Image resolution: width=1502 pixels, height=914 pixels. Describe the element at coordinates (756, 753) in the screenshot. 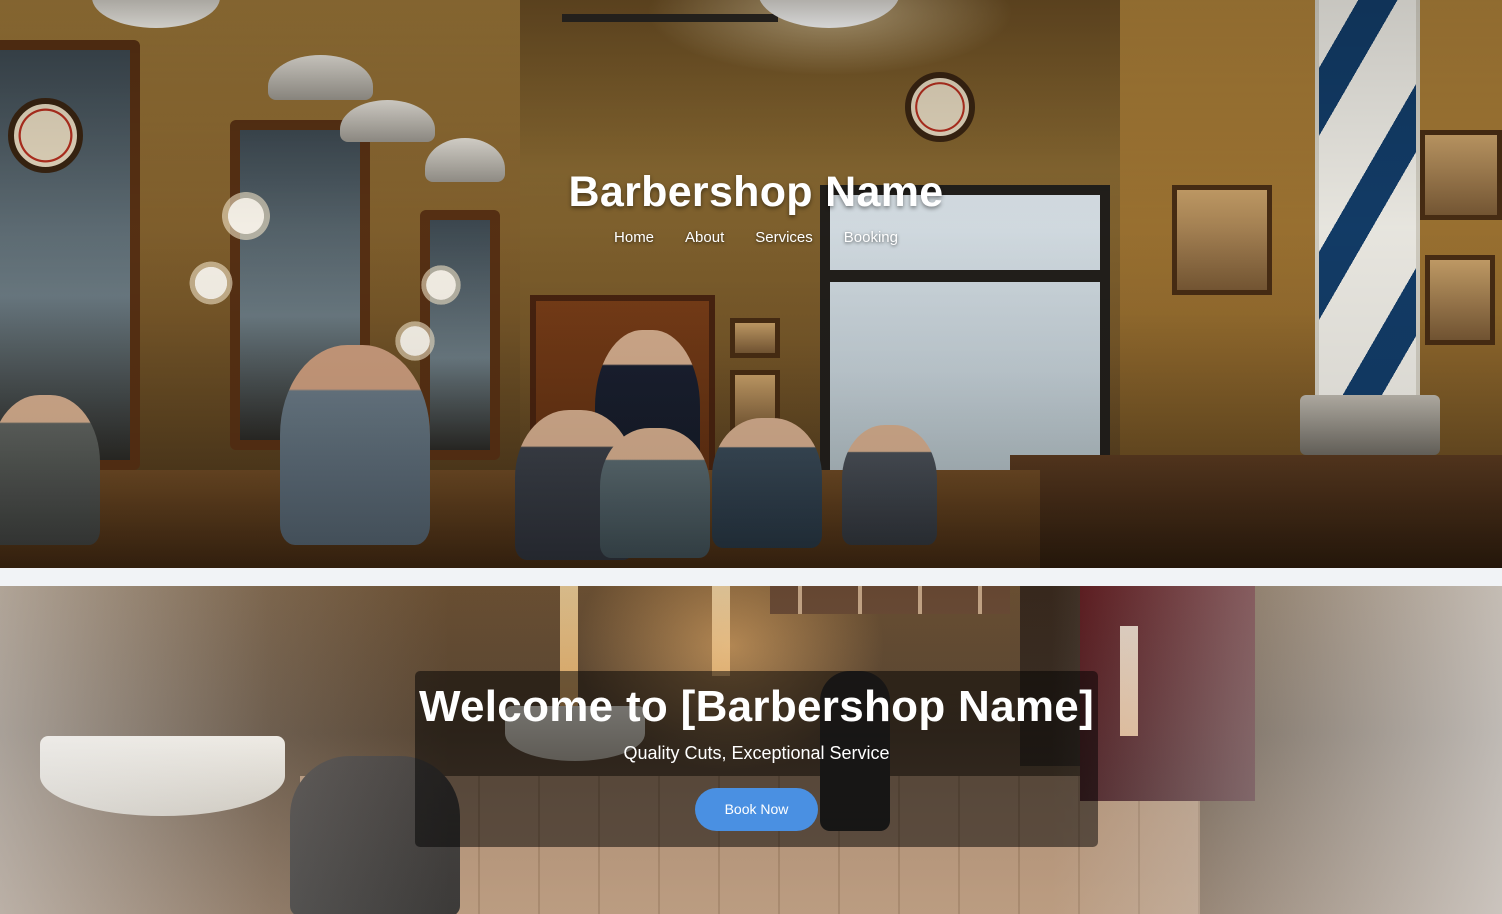

I see `hero-subtitle: Quality Cuts, Exceptional Service` at that location.